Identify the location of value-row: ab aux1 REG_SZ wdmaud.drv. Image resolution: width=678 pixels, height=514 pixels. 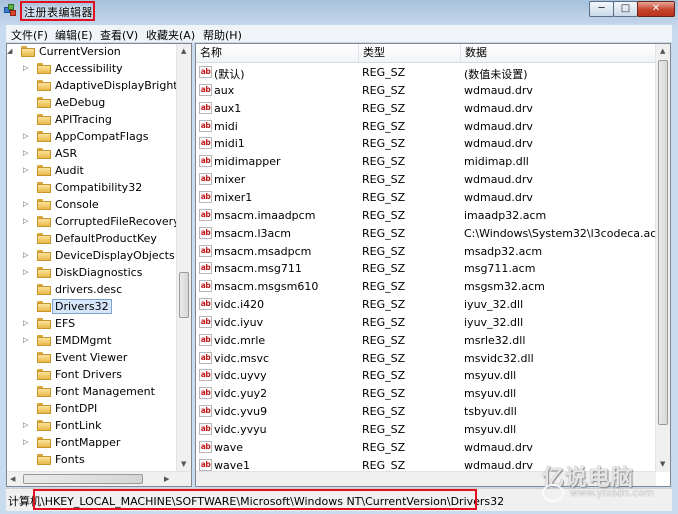
(426, 109).